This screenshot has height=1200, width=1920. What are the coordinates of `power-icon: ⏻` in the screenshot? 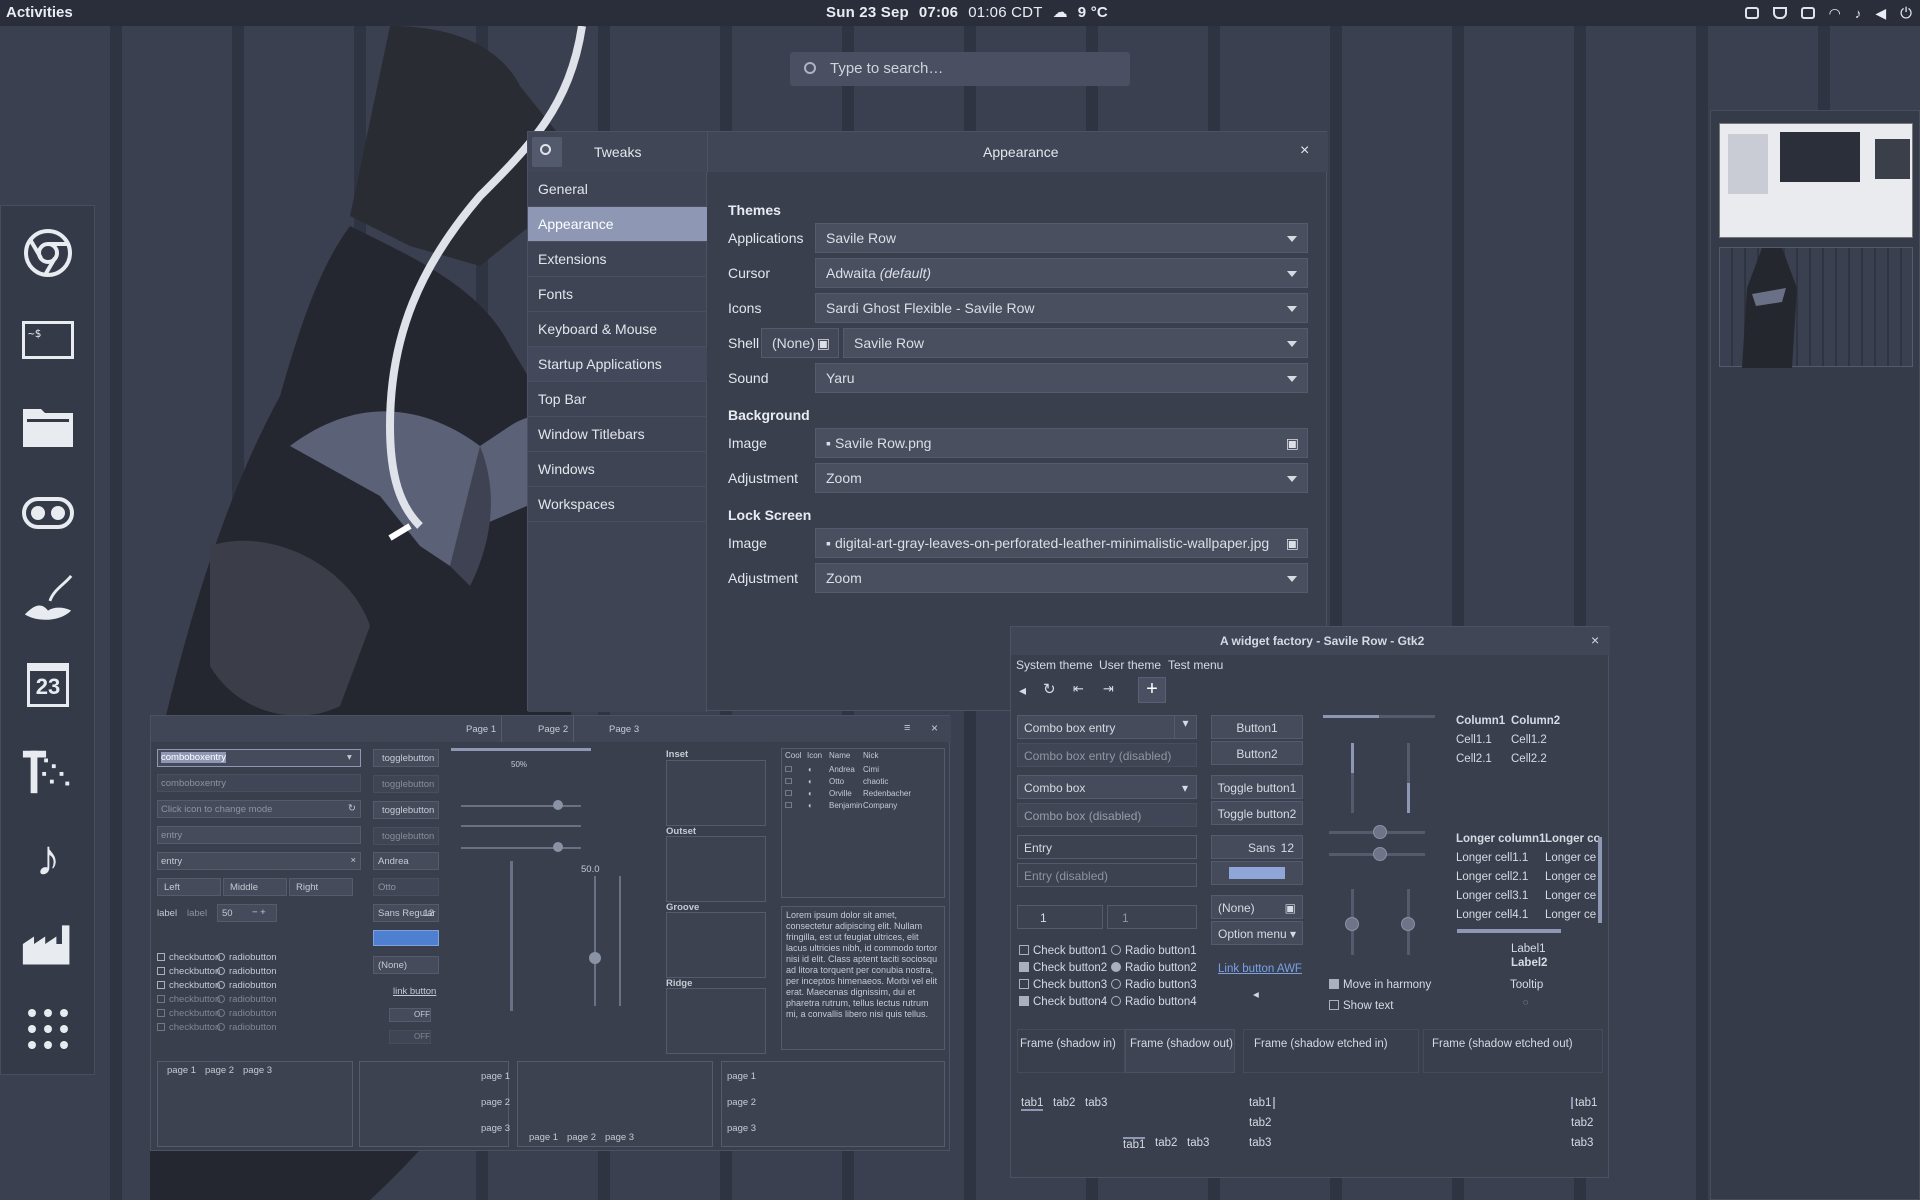 It's located at (1906, 13).